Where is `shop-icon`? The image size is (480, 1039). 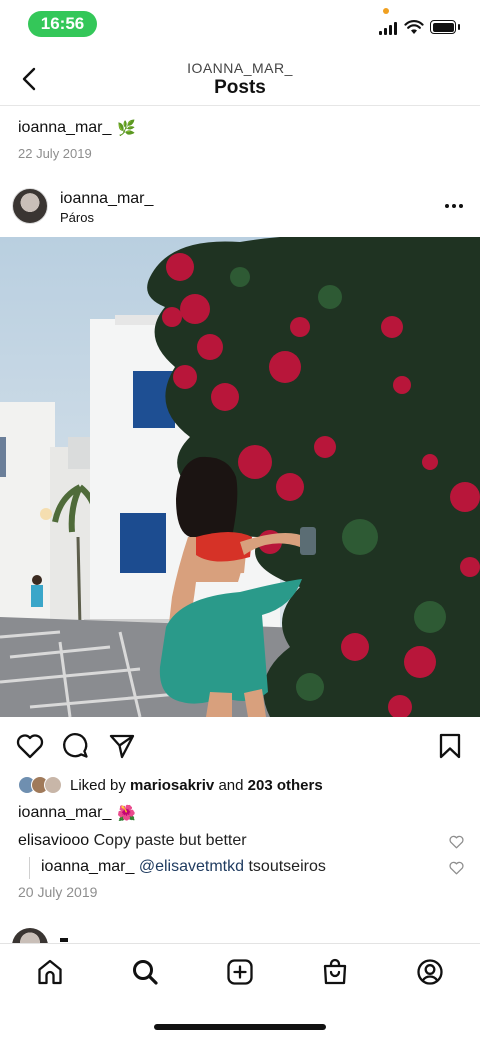 shop-icon is located at coordinates (335, 971).